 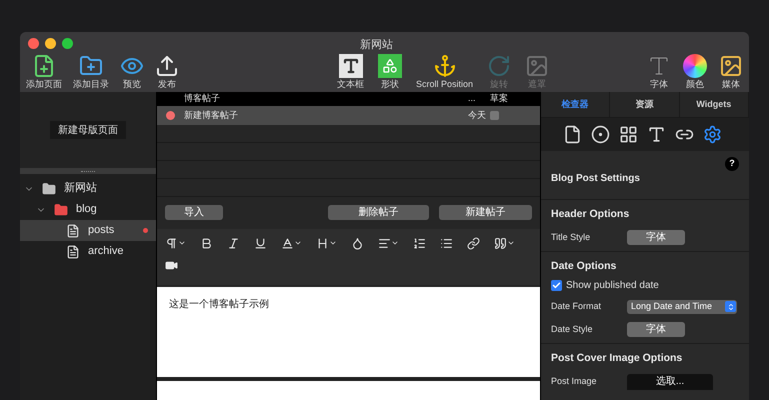 I want to click on shape-icon, so click(x=600, y=134).